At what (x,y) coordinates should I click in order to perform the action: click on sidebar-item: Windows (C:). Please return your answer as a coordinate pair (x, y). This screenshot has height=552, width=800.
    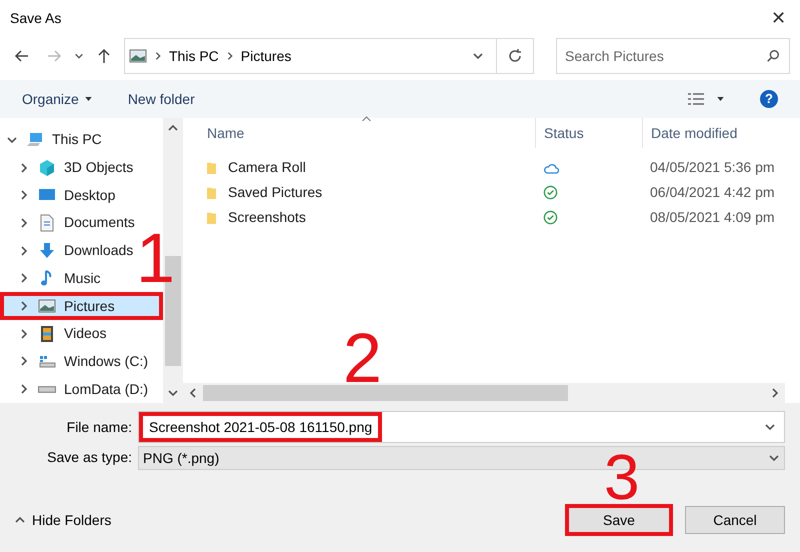
    Looking at the image, I should click on (76, 362).